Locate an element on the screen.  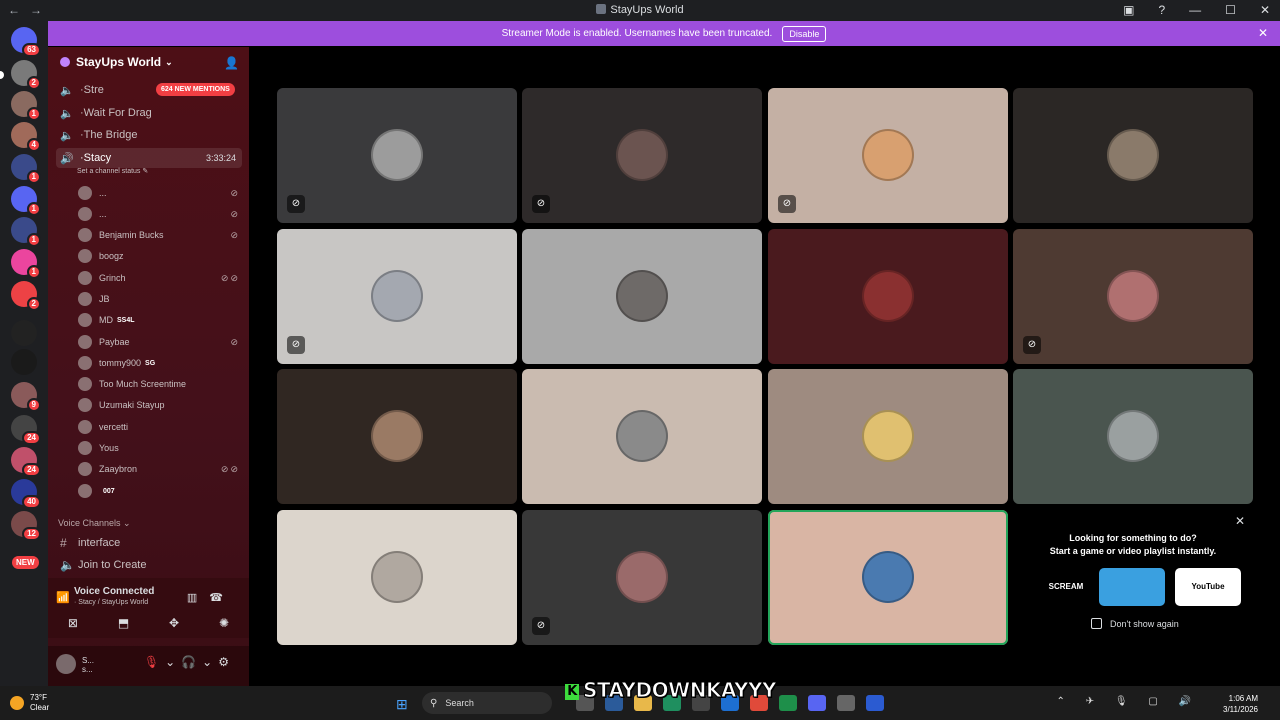
close-banner-icon: ✕ is located at coordinates (1263, 33).